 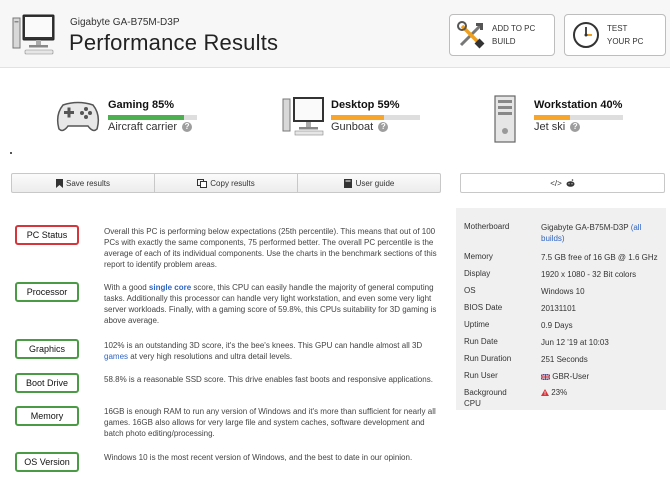 What do you see at coordinates (571, 376) in the screenshot?
I see `run-user-text: GBR-User` at bounding box center [571, 376].